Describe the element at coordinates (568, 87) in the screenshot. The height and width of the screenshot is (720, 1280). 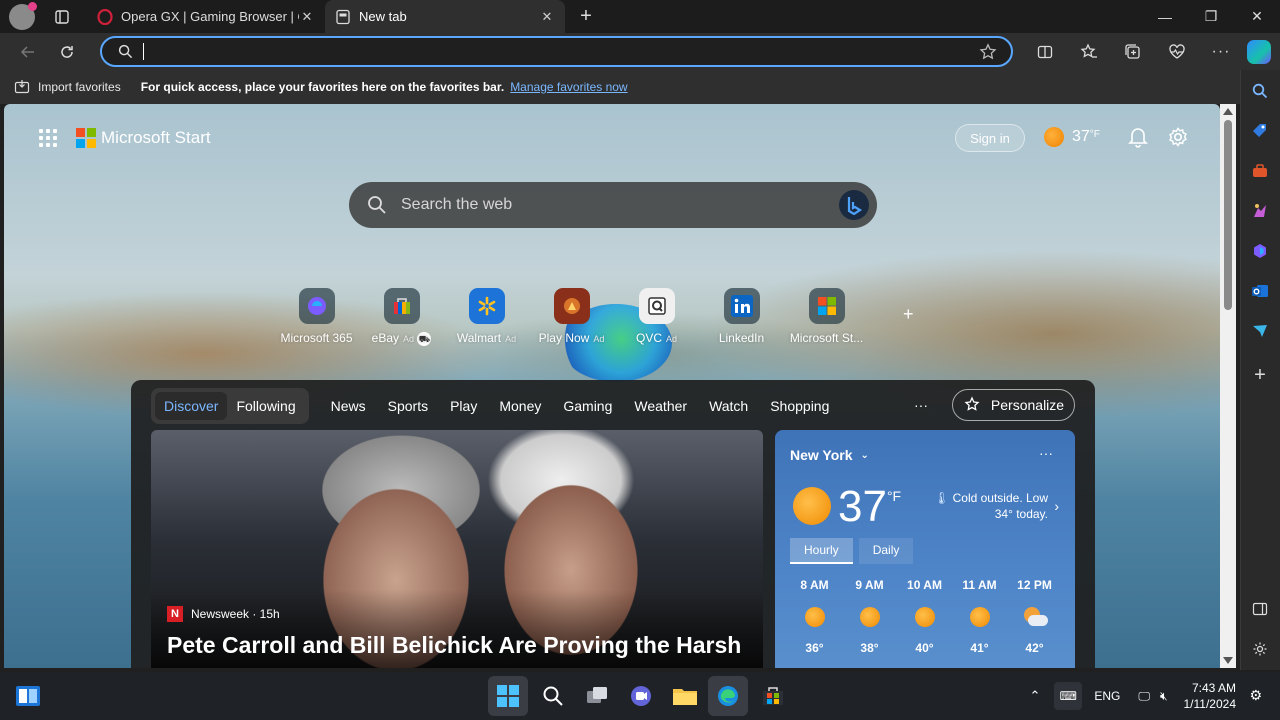
I see `manage-favorites-link: Manage favorites now` at that location.